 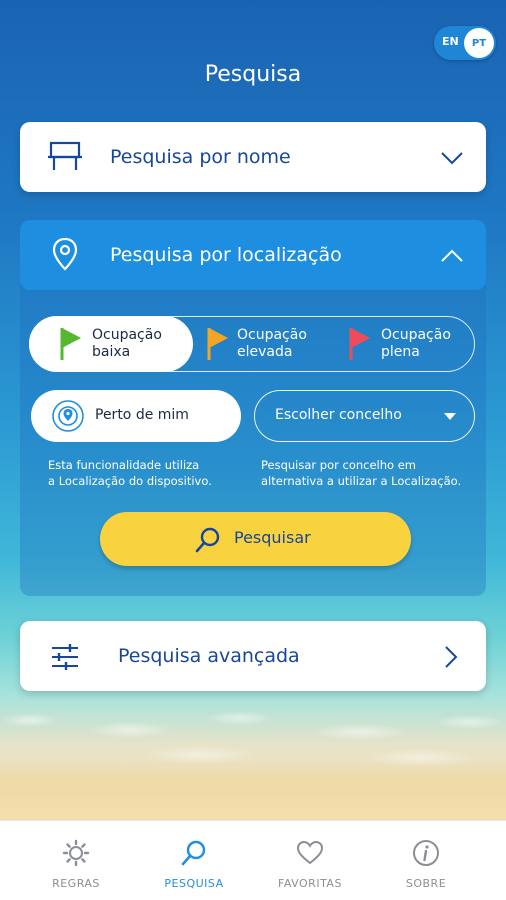 I want to click on search-by-location-label: Pesquisa por localização, so click(x=226, y=255).